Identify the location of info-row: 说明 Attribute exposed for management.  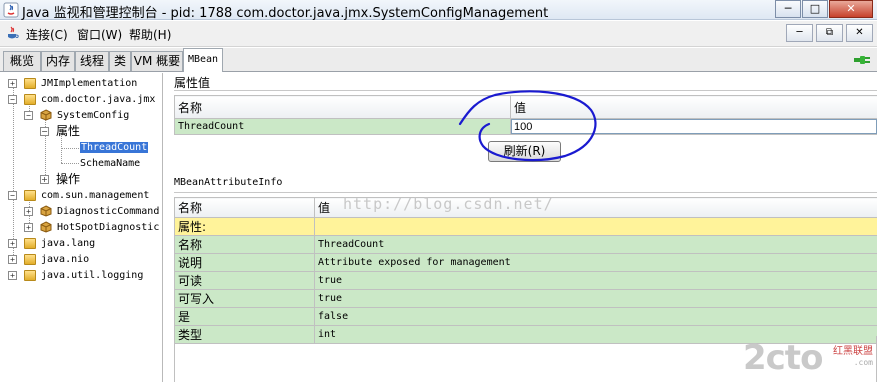
(525, 262).